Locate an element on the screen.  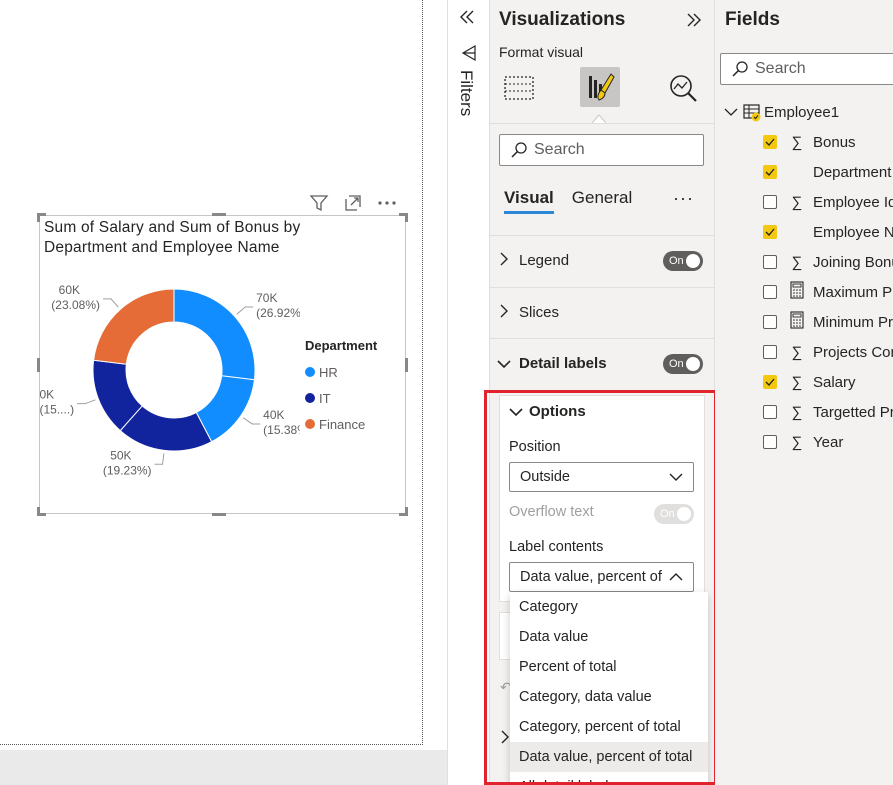
viz-search-placeholder: Search is located at coordinates (559, 149).